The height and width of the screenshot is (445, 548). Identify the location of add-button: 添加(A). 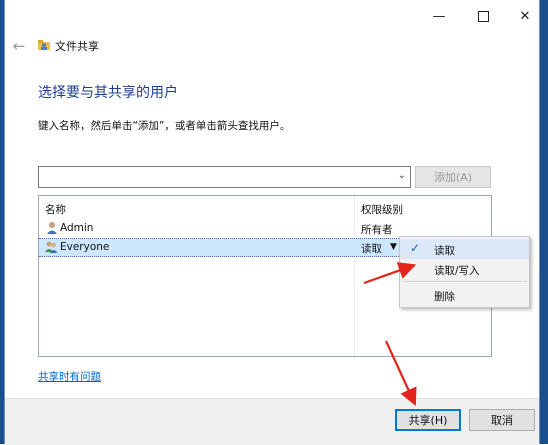
(453, 177).